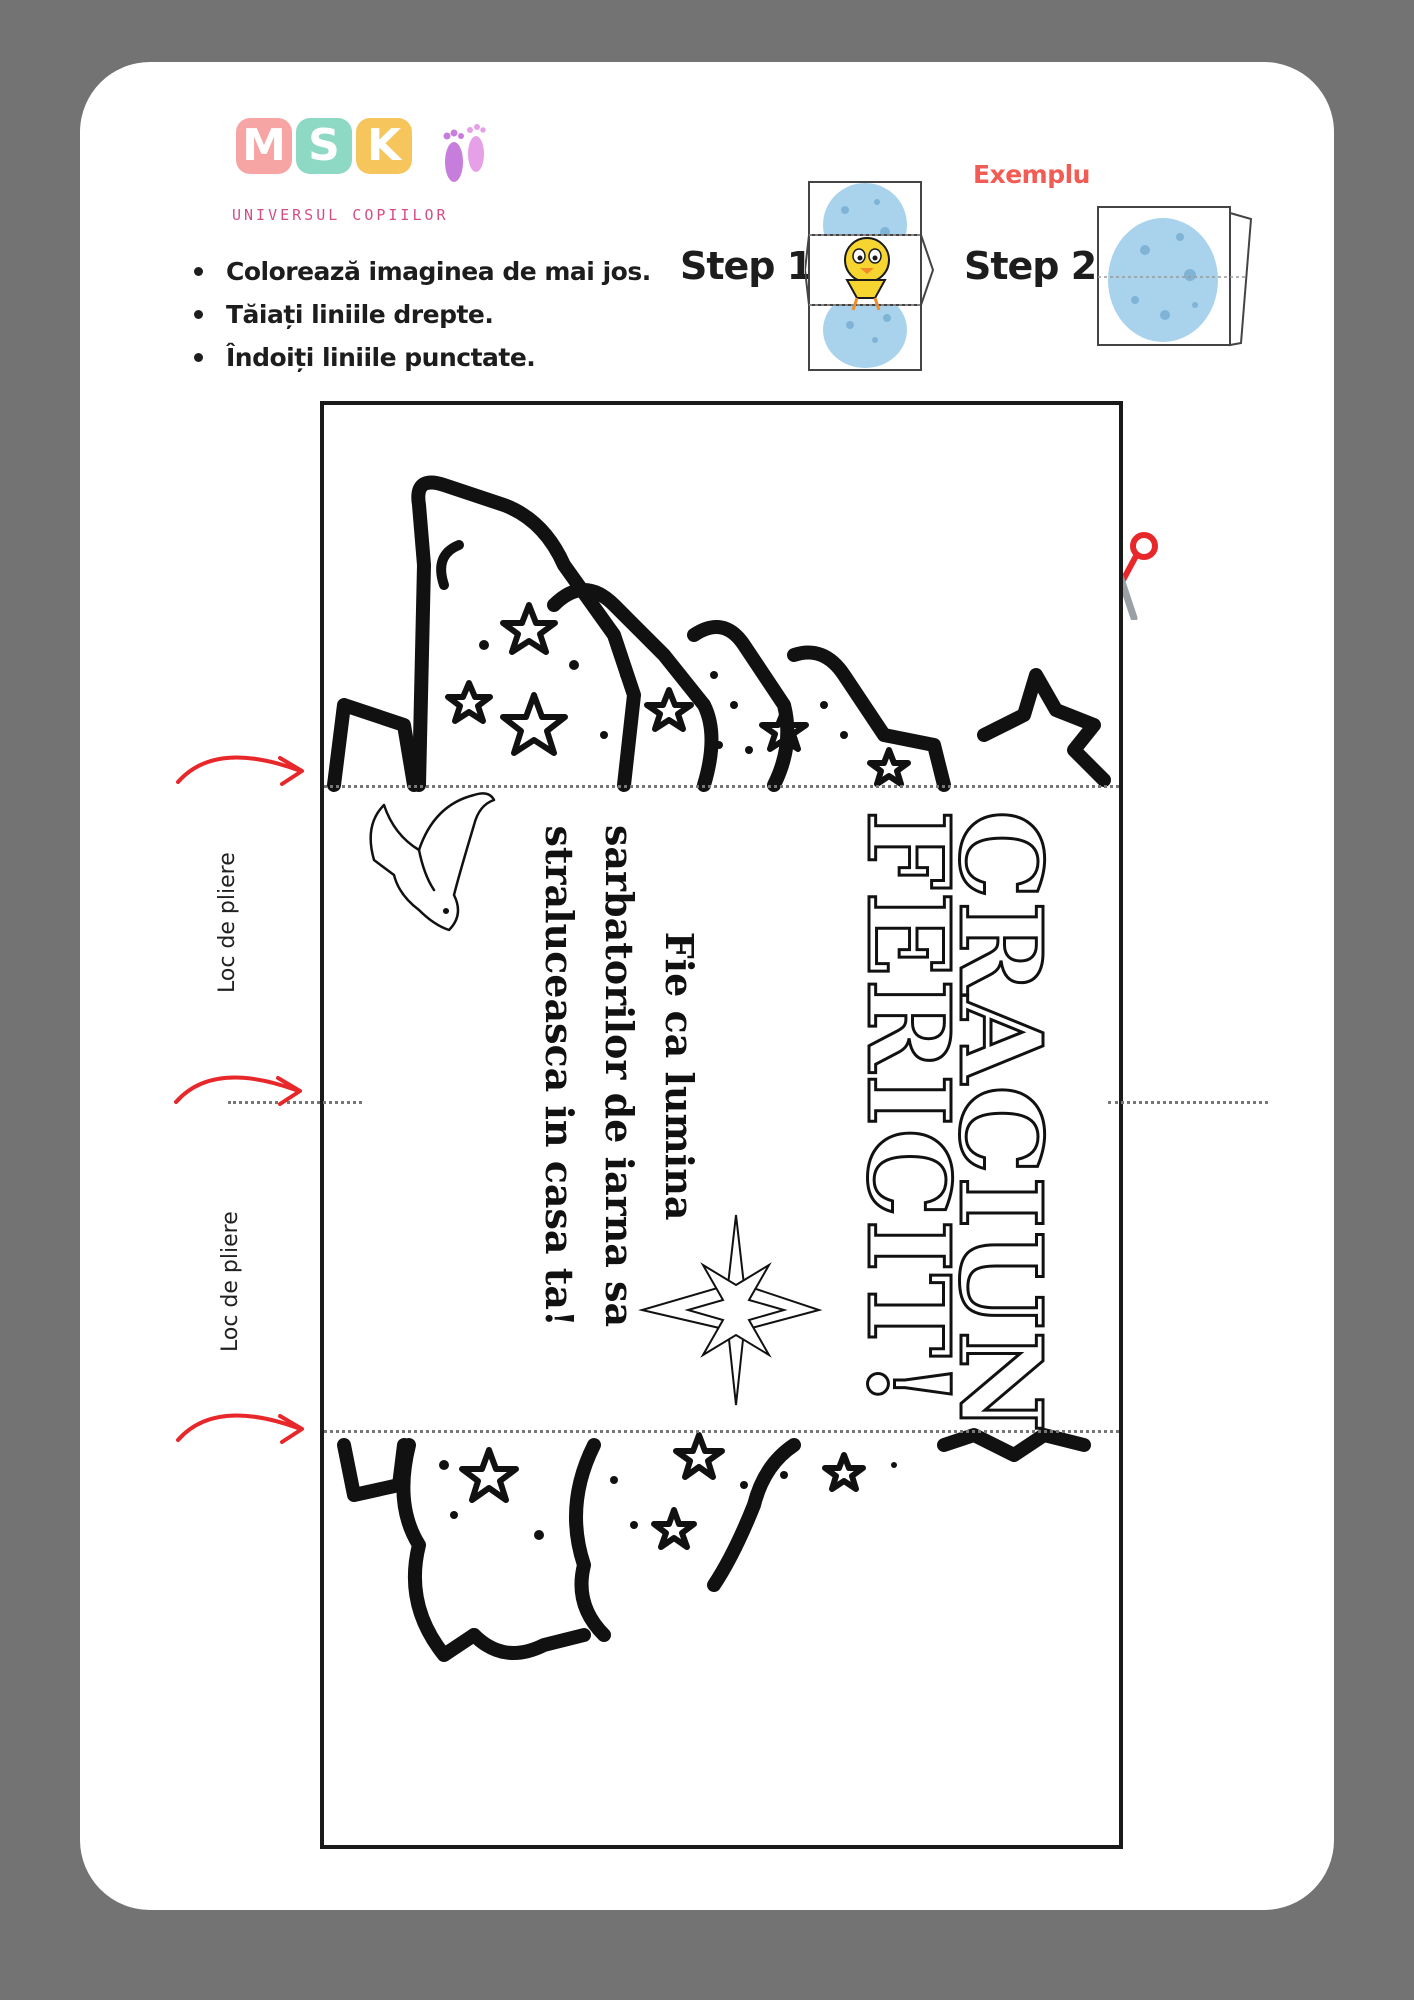 This screenshot has width=1414, height=2000. Describe the element at coordinates (227, 922) in the screenshot. I see `fold-label-upper: Loc de pliere` at that location.